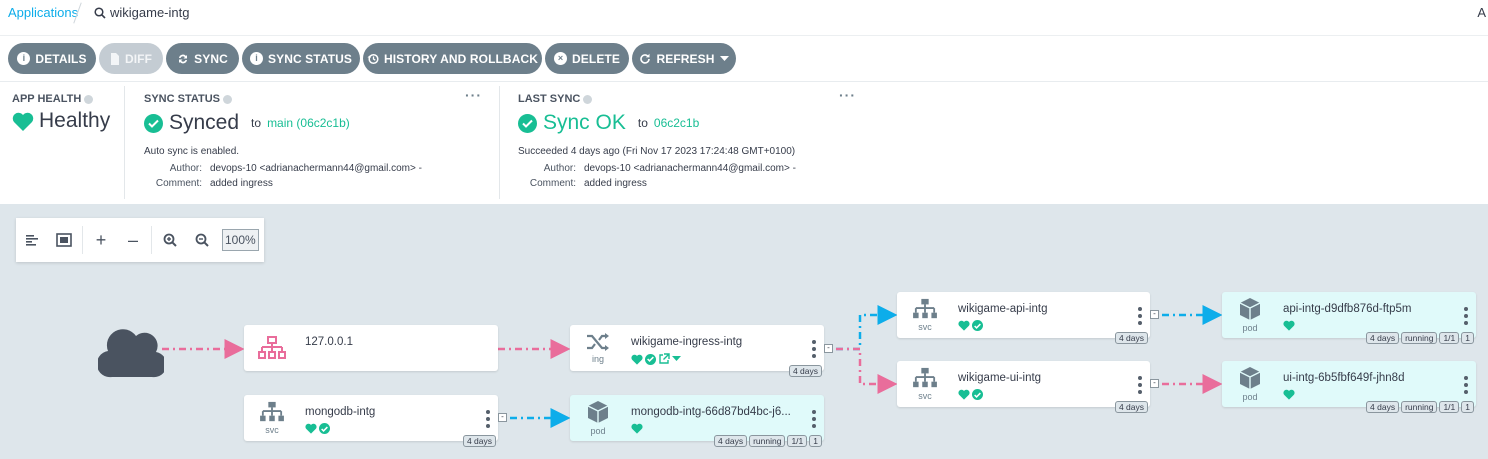 This screenshot has height=459, width=1488. Describe the element at coordinates (371, 421) in the screenshot. I see `mongodb-svc-node: svc mongodb-intg 4 days` at that location.